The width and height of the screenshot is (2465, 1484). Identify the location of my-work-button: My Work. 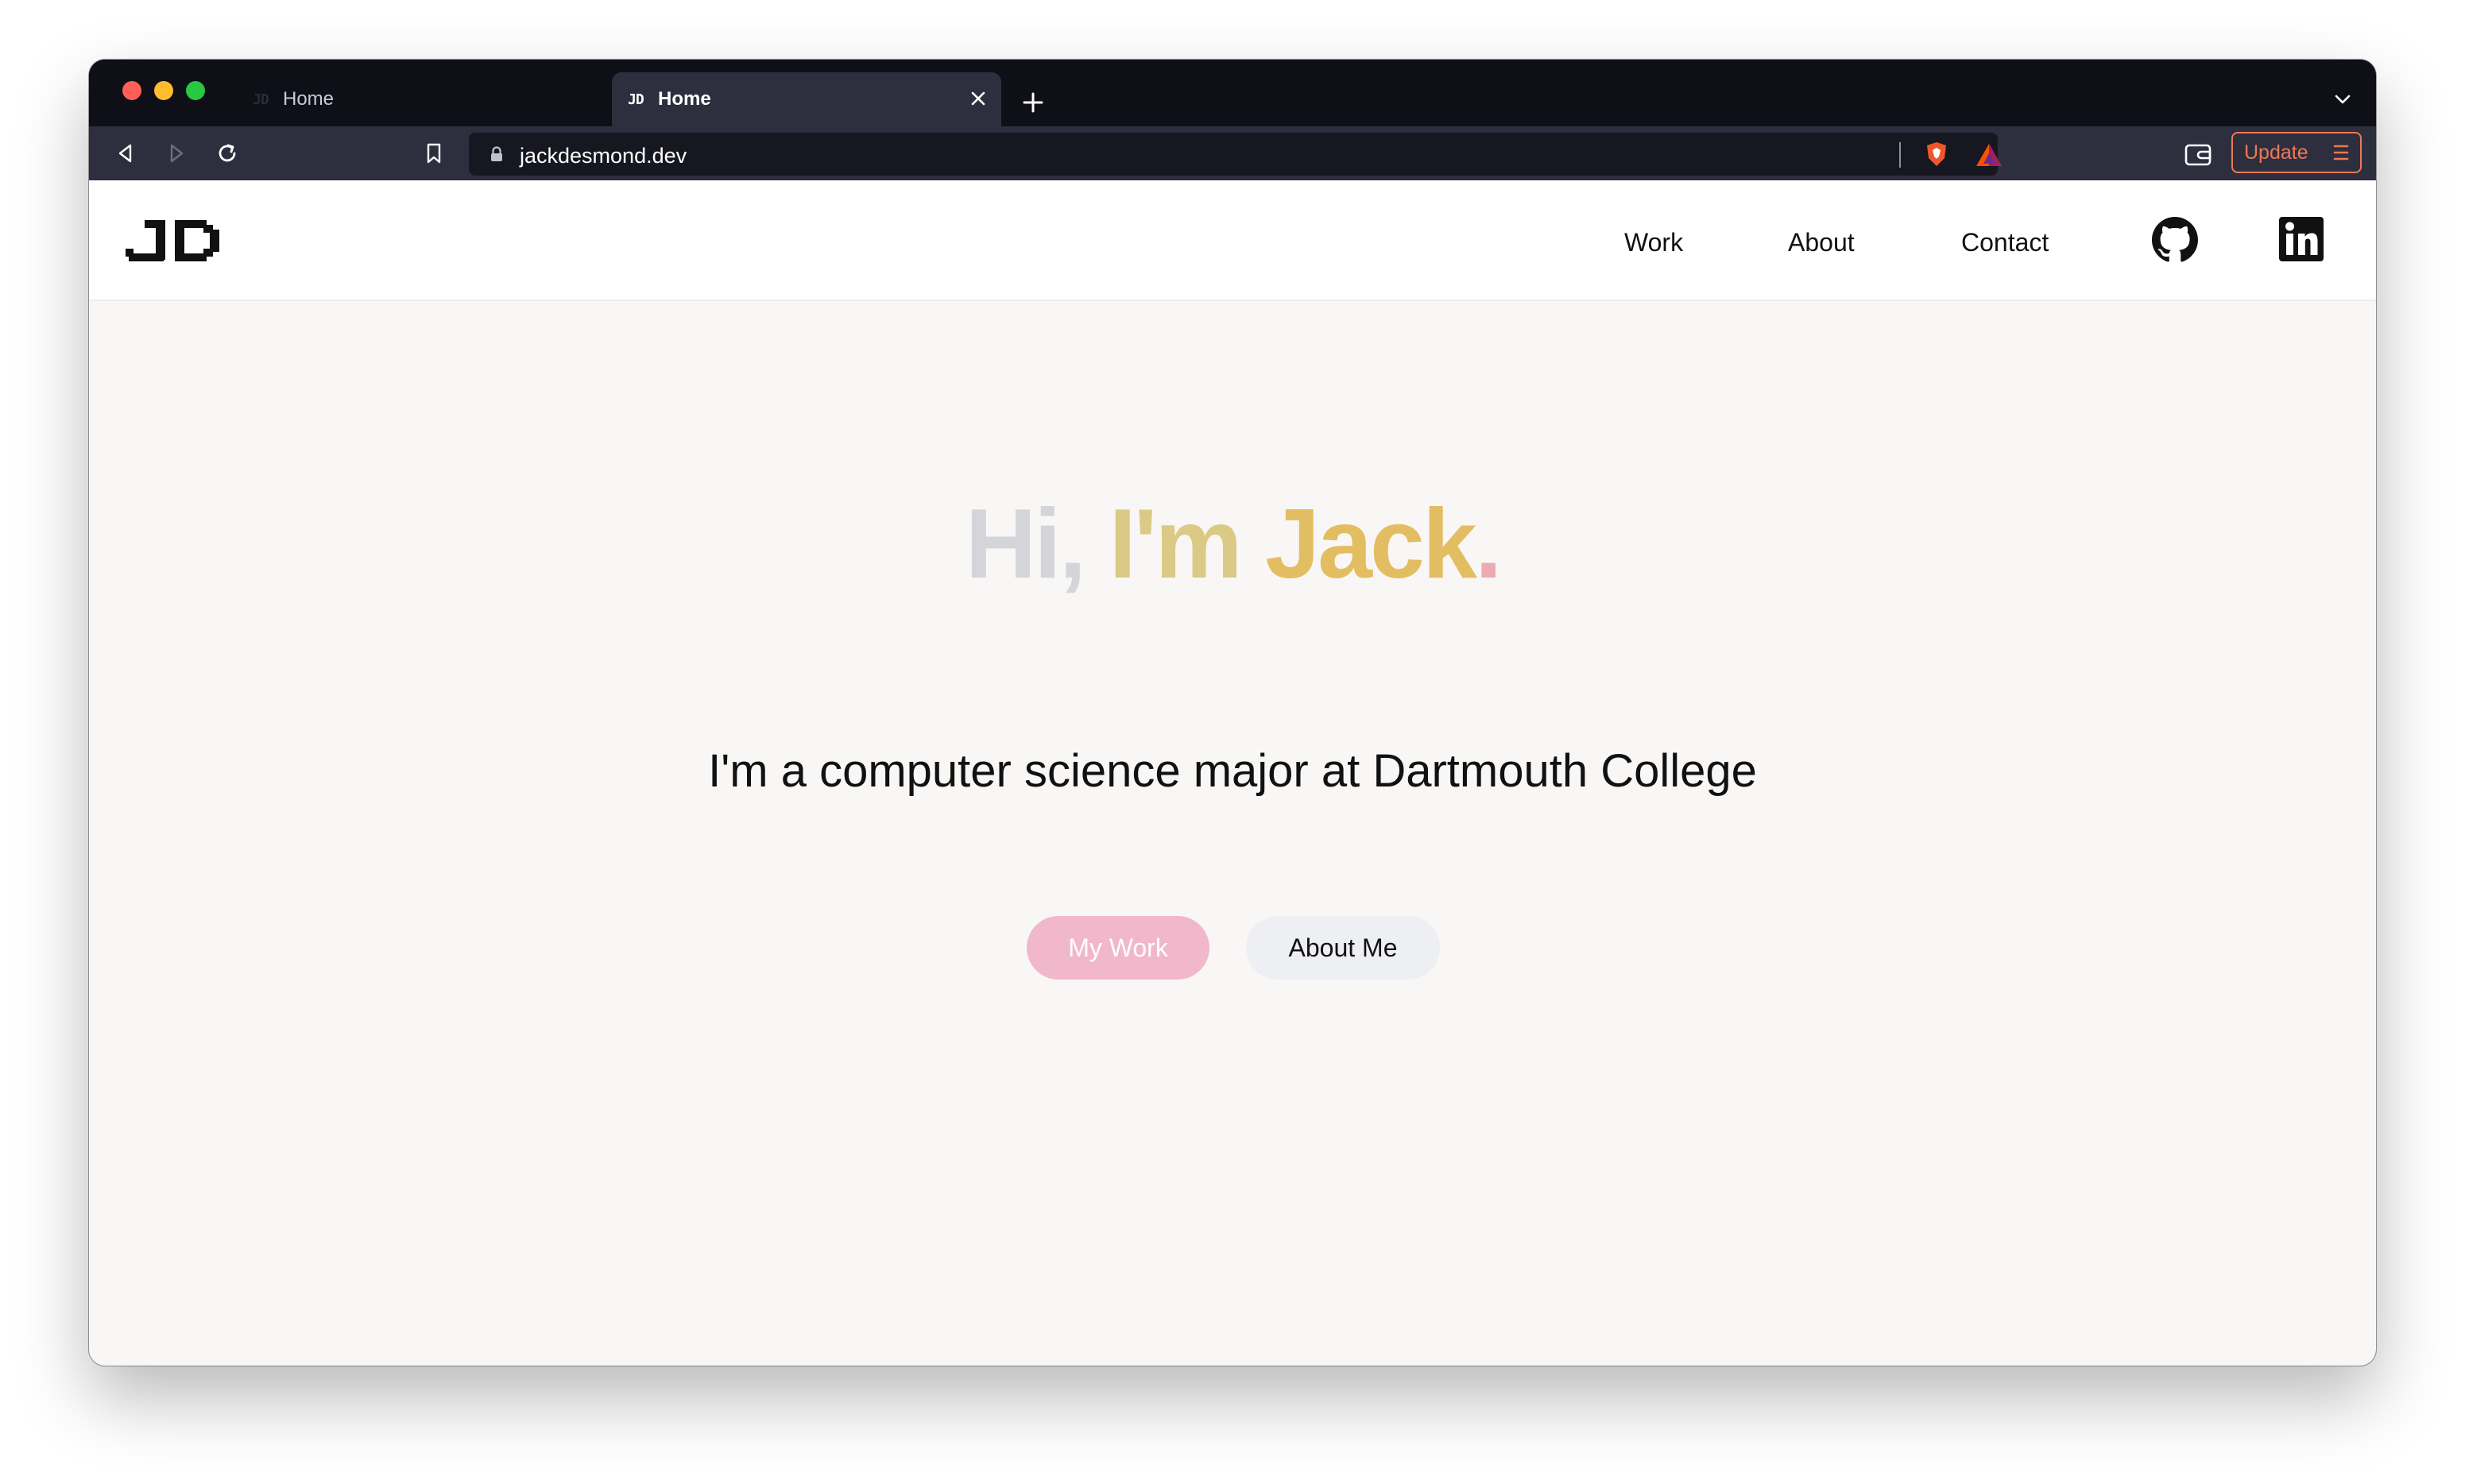
(1118, 948).